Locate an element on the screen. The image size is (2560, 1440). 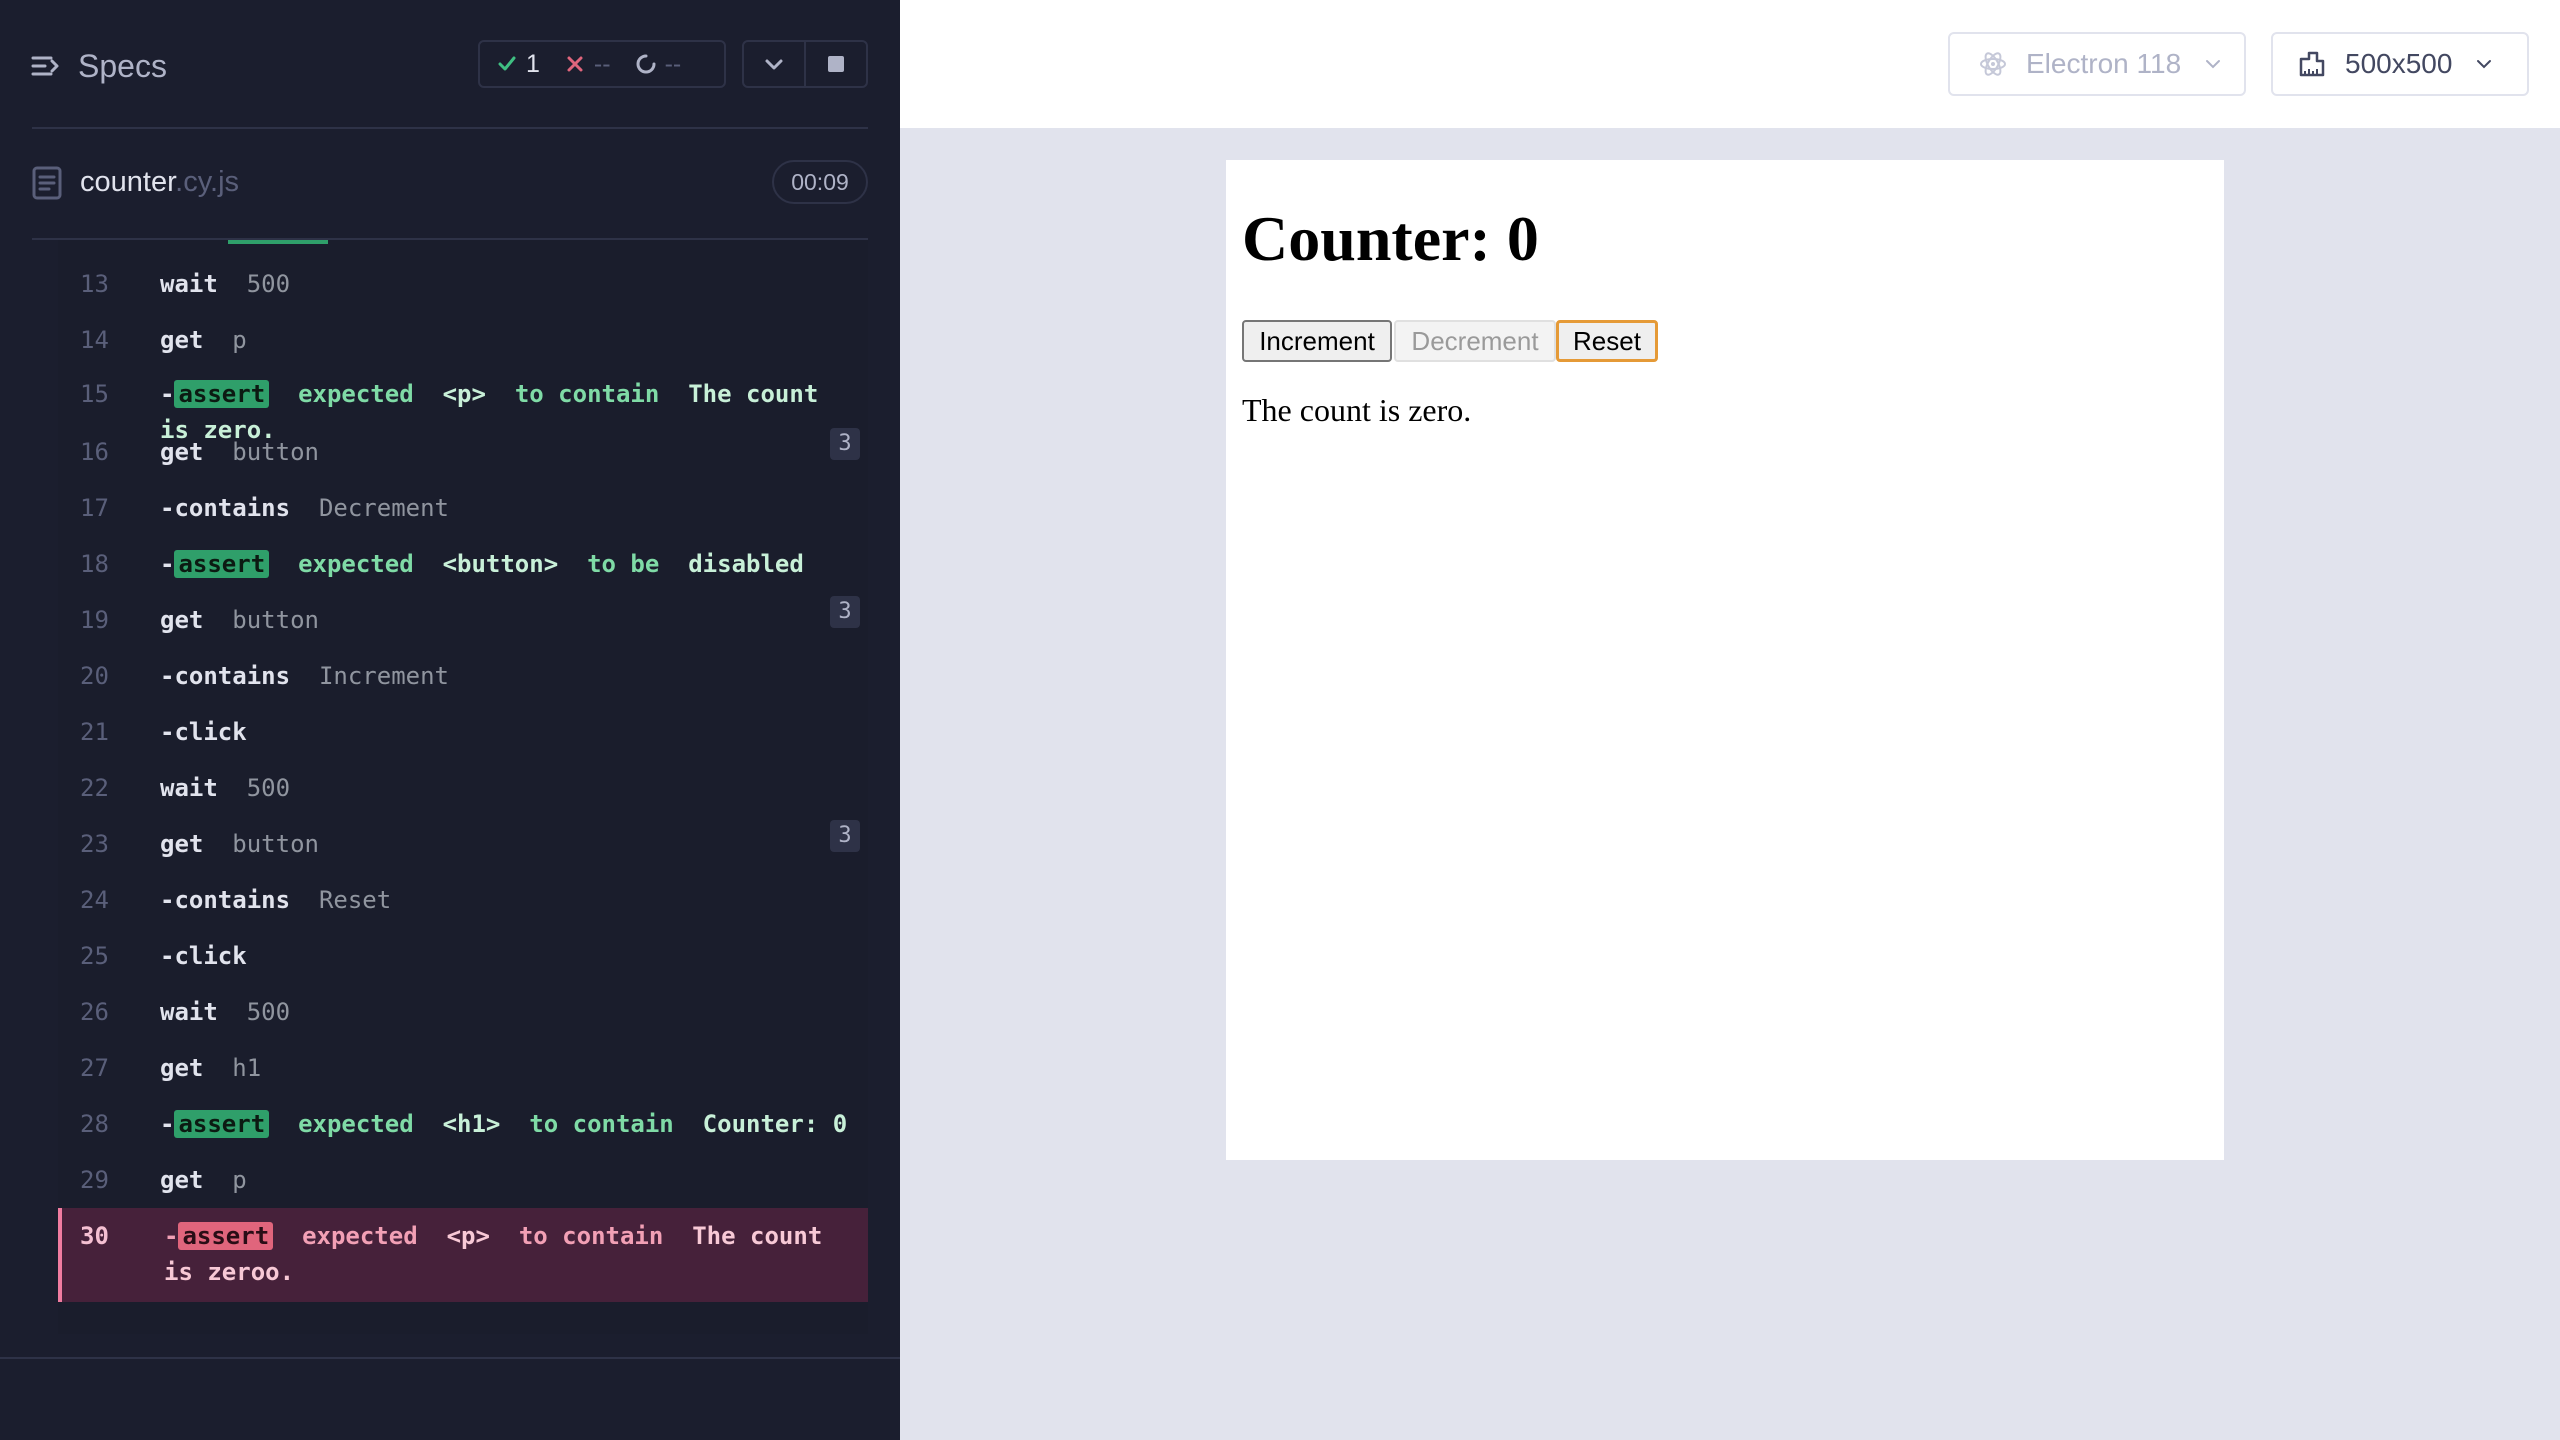
stop-button is located at coordinates (835, 64).